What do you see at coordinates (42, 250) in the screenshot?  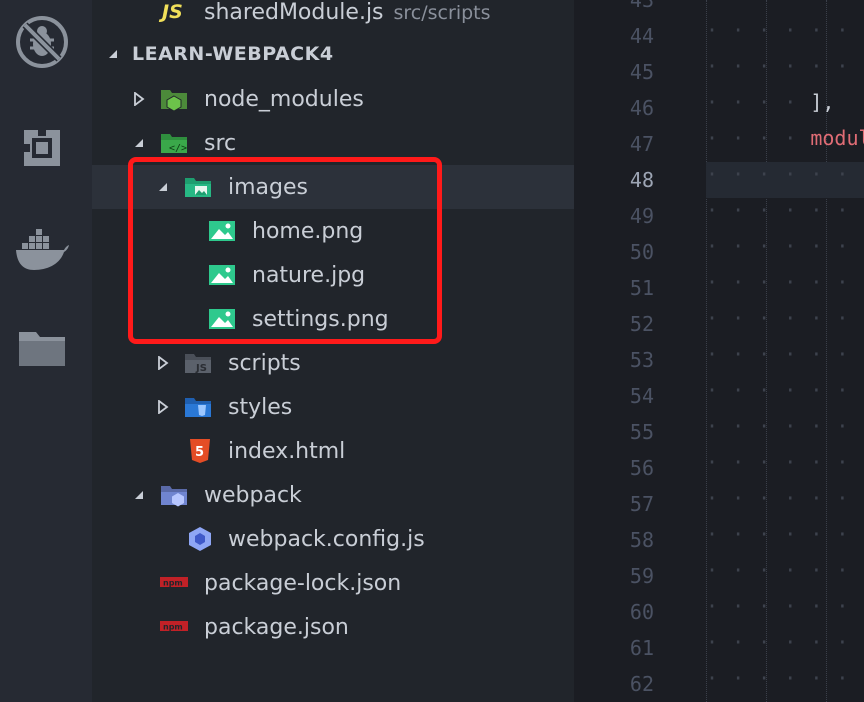 I see `docker-icon` at bounding box center [42, 250].